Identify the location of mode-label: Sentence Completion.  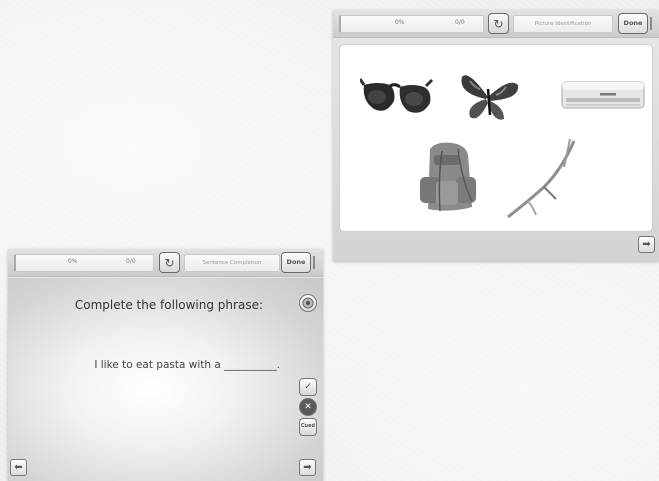
(232, 263).